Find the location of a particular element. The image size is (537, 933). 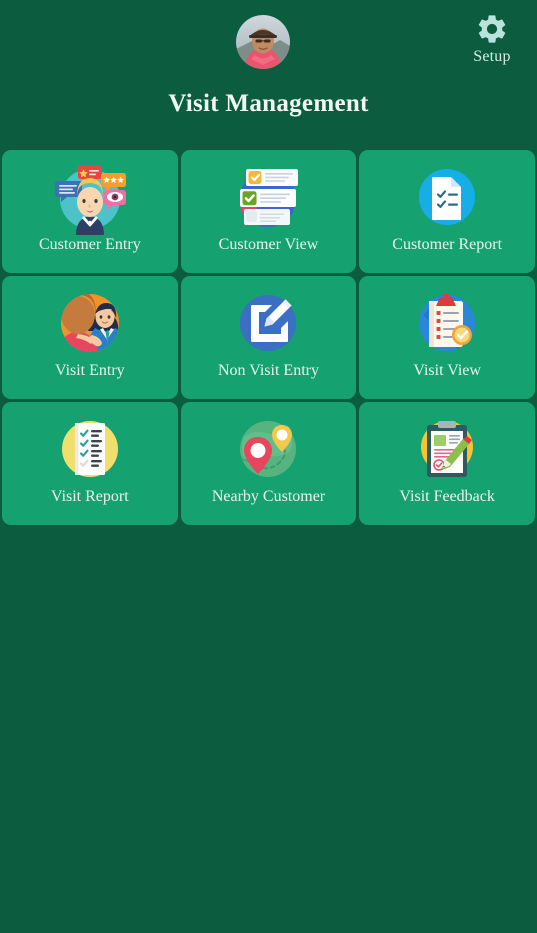

tile-visit-entry: Visit Entry is located at coordinates (90, 337).